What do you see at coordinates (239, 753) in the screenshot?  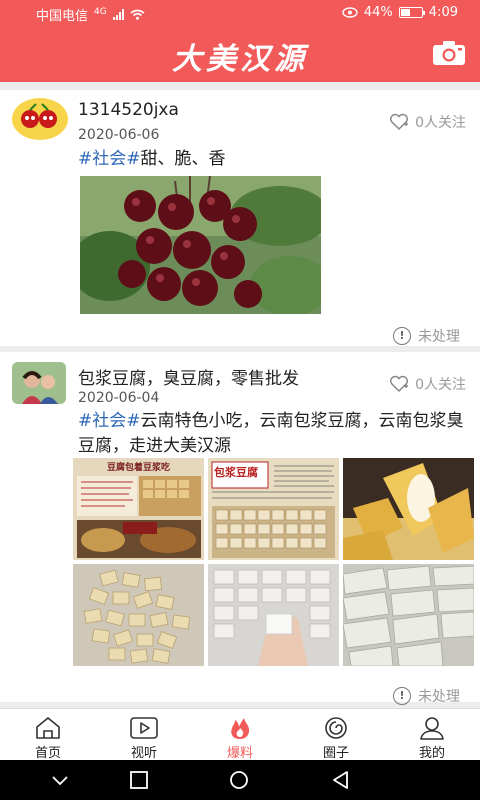 I see `tab-label: 爆料` at bounding box center [239, 753].